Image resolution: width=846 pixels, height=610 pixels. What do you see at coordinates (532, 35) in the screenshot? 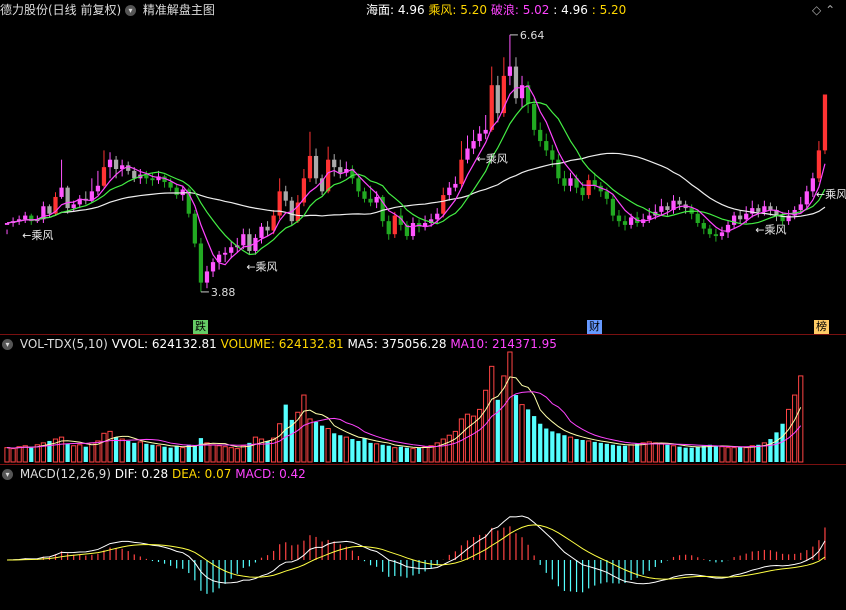
I see `high-price-label: 6.64` at bounding box center [532, 35].